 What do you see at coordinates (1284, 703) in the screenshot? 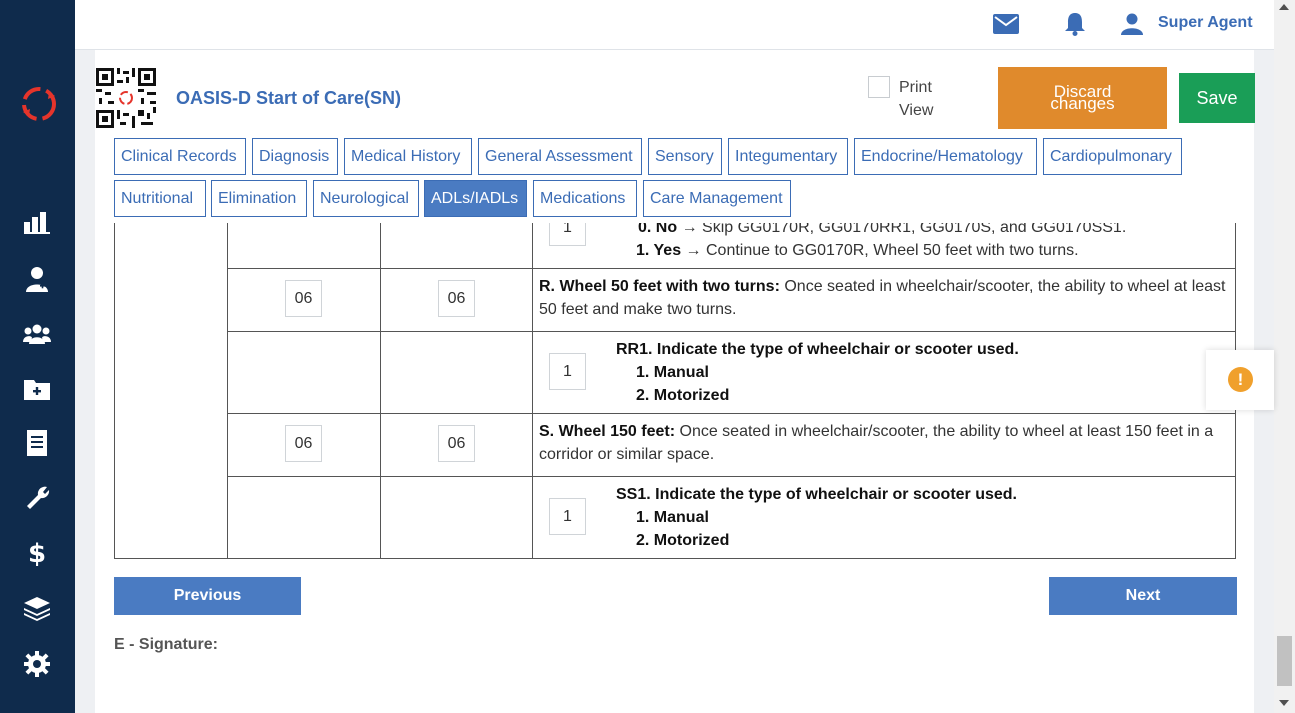
I see `scroll-down-arrow-icon` at bounding box center [1284, 703].